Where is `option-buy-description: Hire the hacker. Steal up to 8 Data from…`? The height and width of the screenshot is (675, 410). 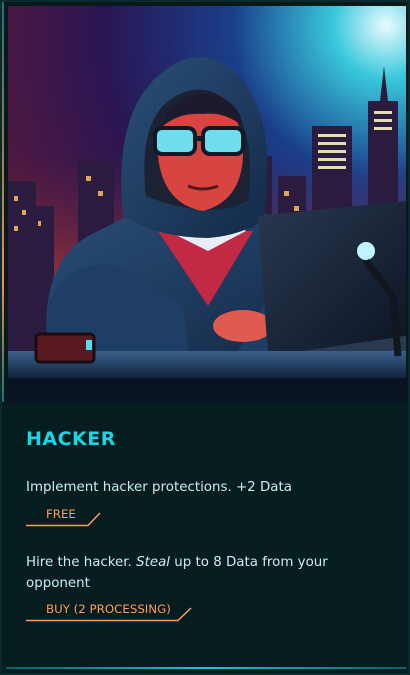
option-buy-description: Hire the hacker. Steal up to 8 Data from… is located at coordinates (201, 573).